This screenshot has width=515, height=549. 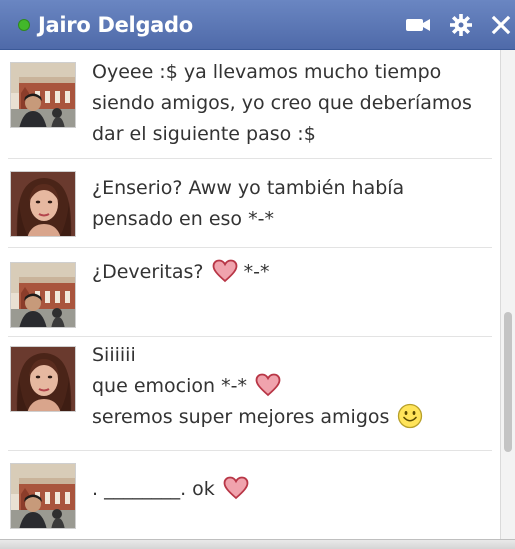 I want to click on contact-name: Jairo Delgado, so click(x=115, y=25).